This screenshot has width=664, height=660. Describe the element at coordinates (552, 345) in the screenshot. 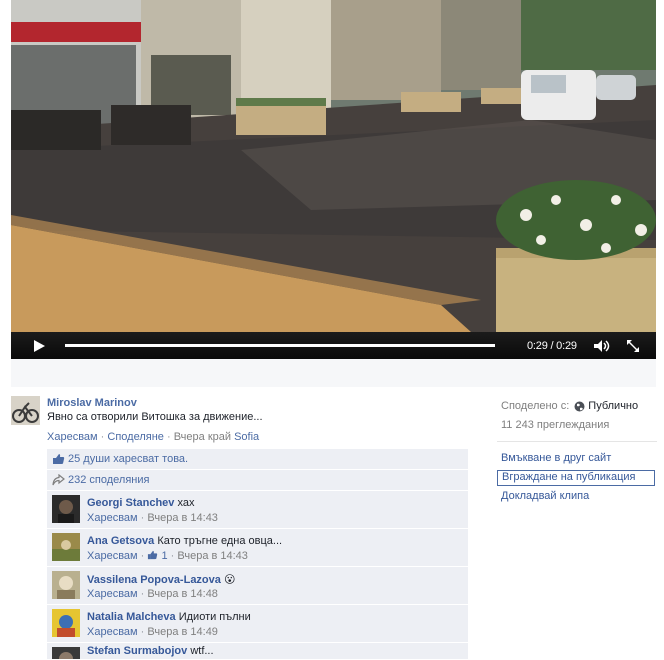

I see `video-time: 0:29 / 0:29` at that location.